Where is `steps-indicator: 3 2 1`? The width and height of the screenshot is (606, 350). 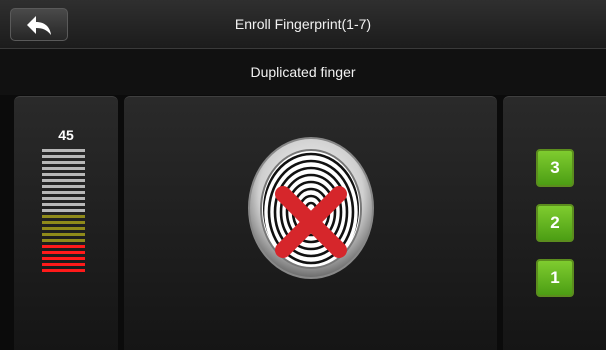 steps-indicator: 3 2 1 is located at coordinates (556, 231).